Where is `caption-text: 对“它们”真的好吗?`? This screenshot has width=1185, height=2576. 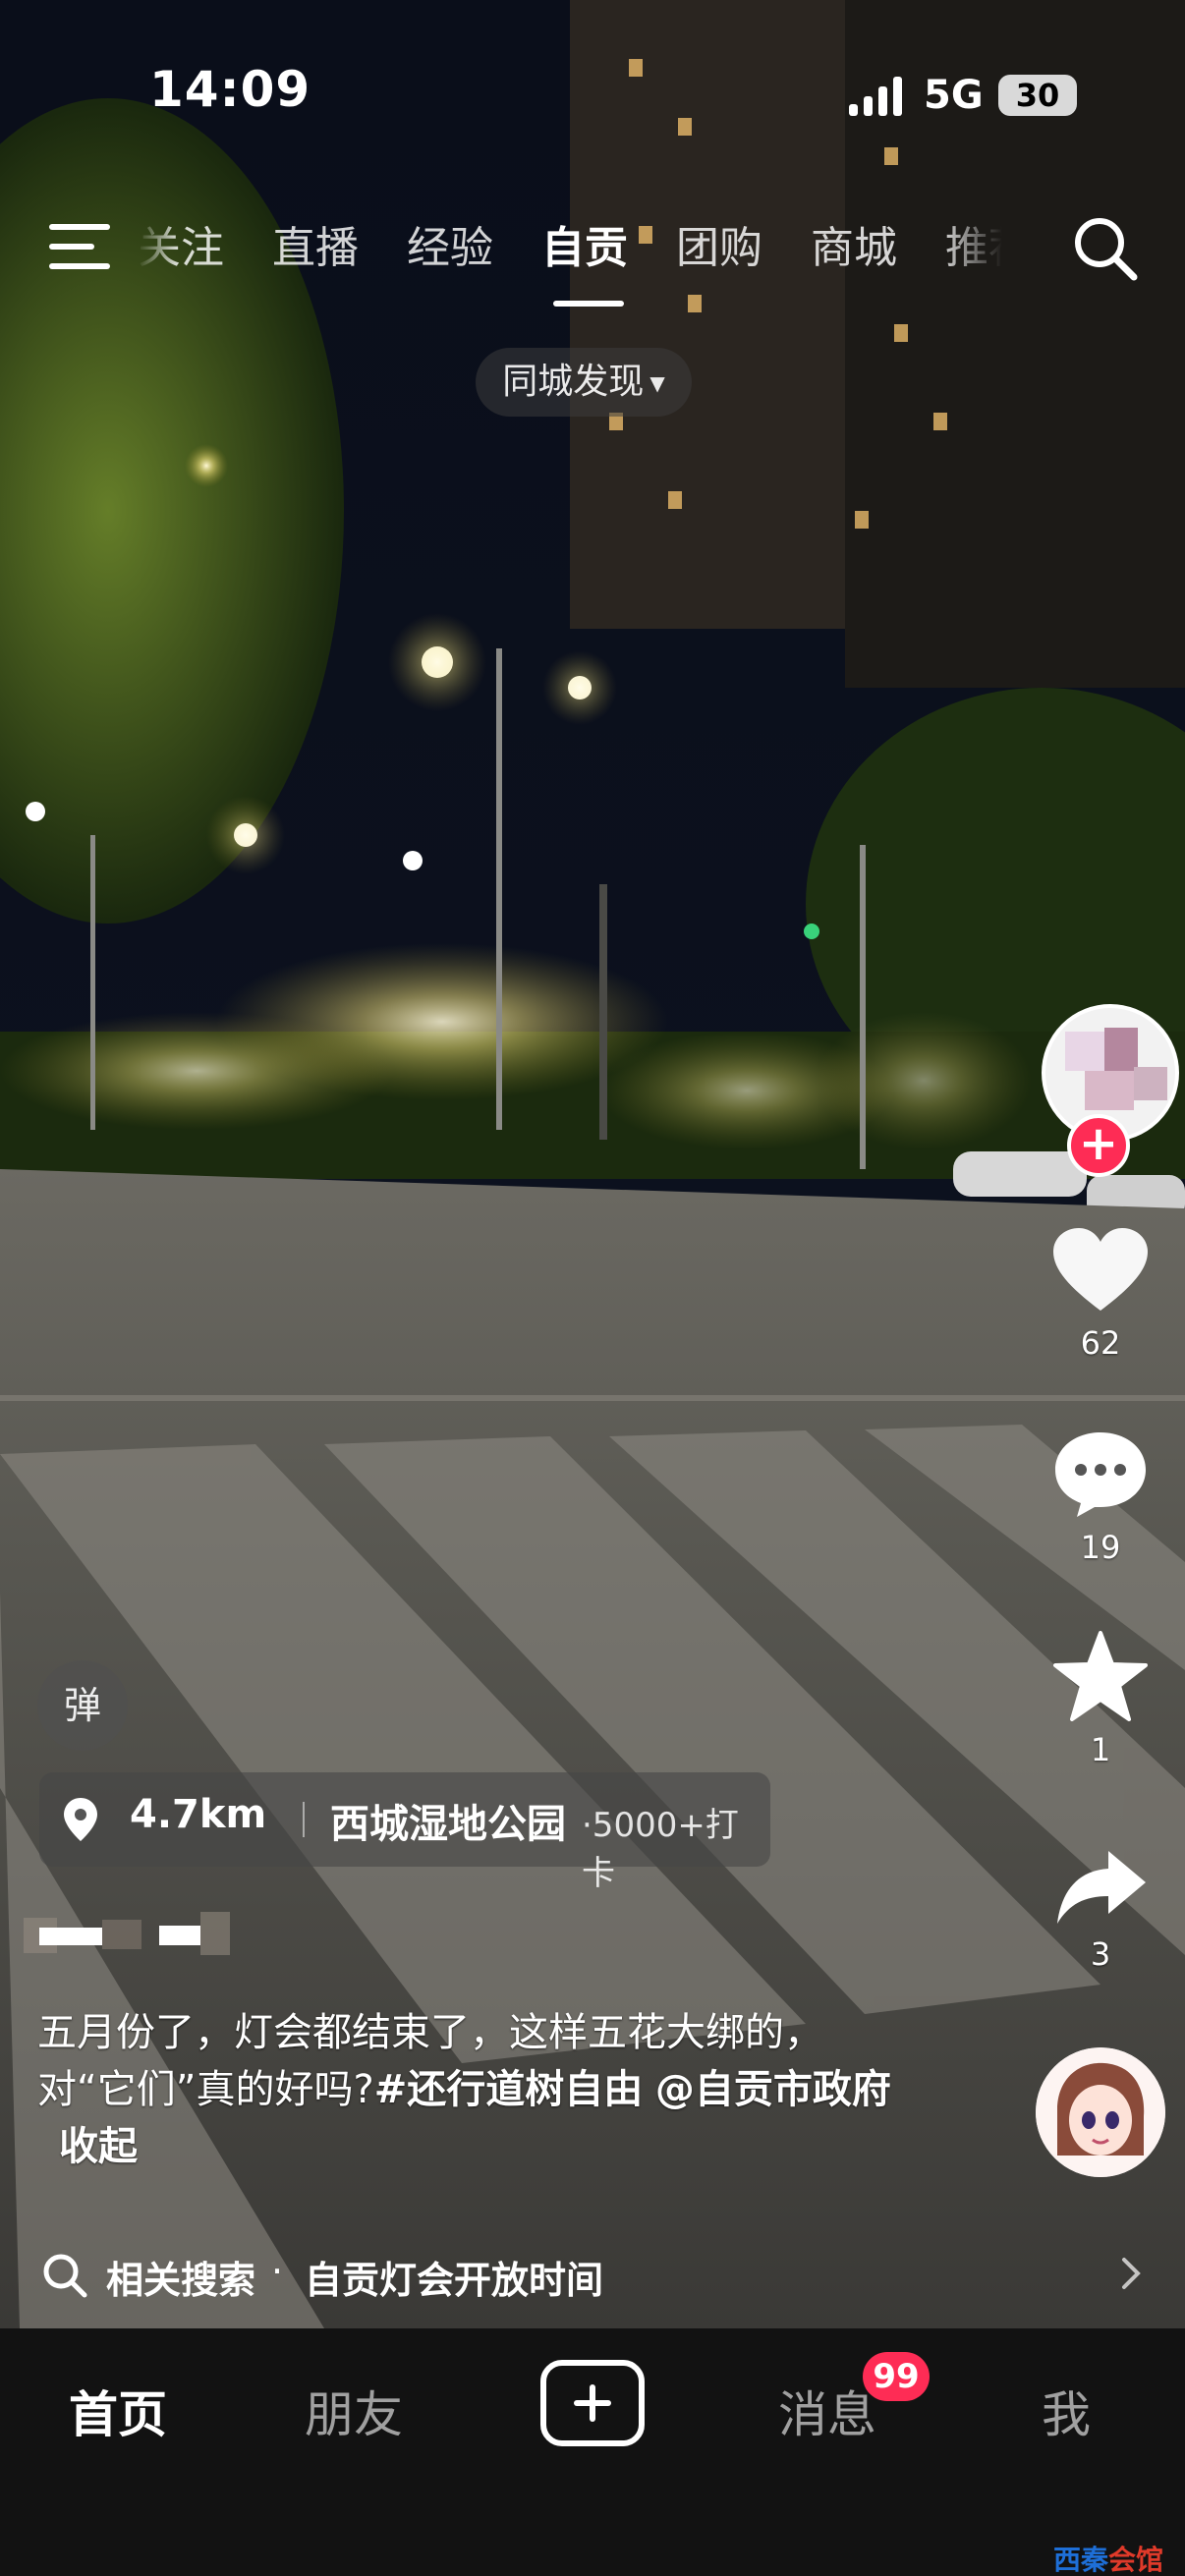
caption-text: 对“它们”真的好吗? is located at coordinates (206, 2089).